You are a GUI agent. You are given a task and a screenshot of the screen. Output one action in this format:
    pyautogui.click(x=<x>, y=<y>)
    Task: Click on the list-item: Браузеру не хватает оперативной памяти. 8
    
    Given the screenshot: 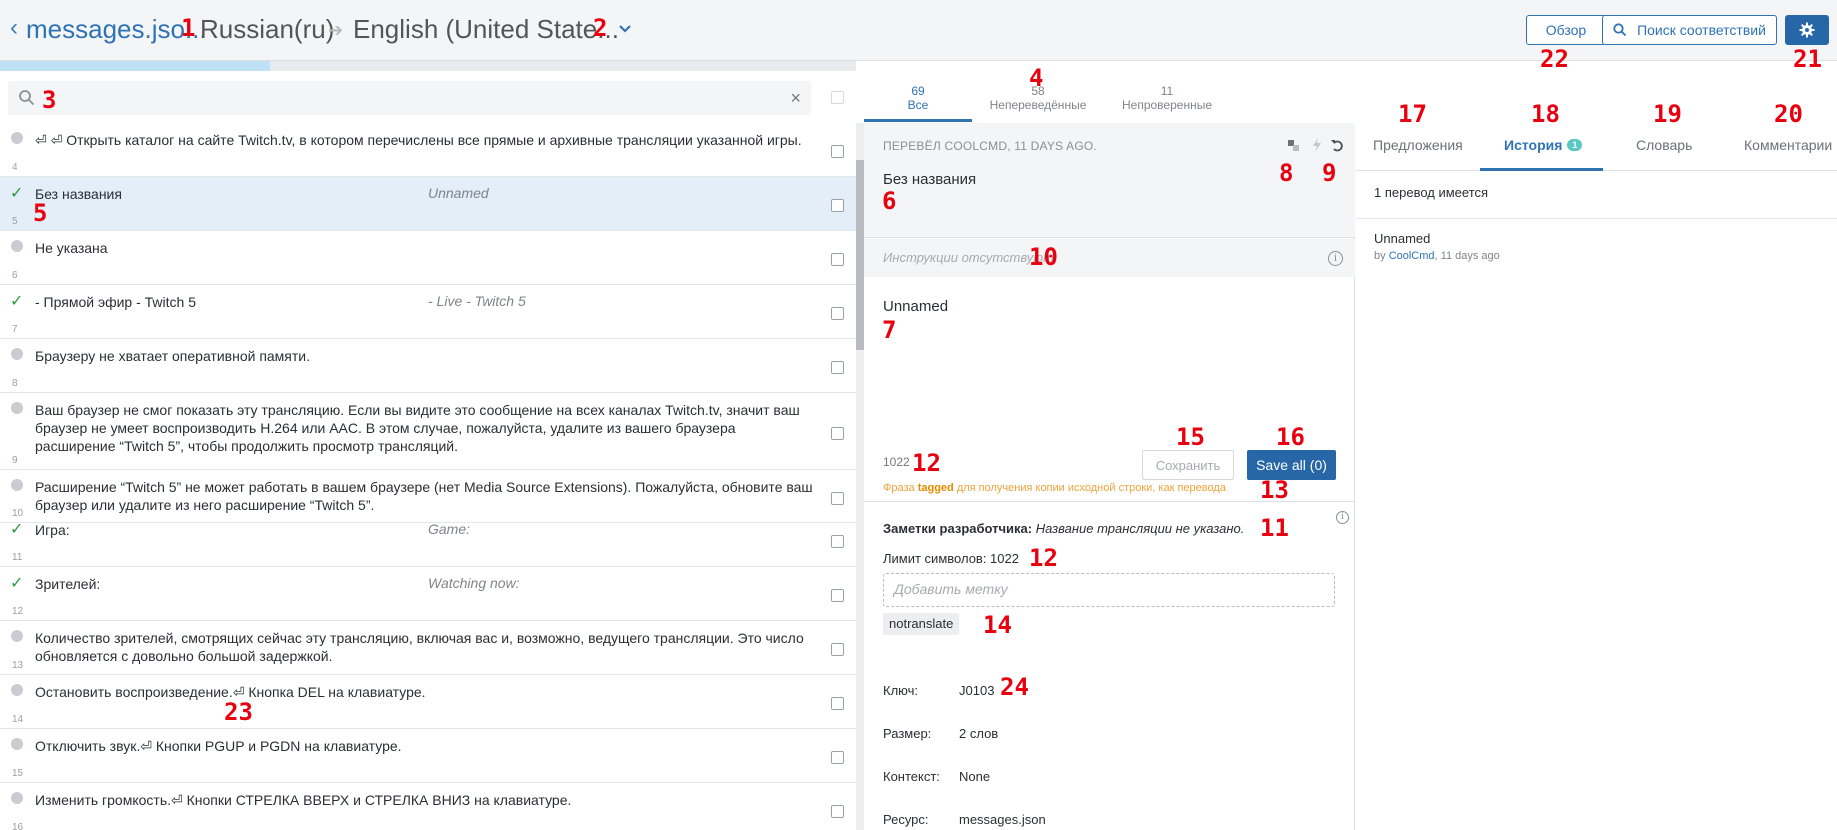 What is the action you would take?
    pyautogui.click(x=428, y=366)
    